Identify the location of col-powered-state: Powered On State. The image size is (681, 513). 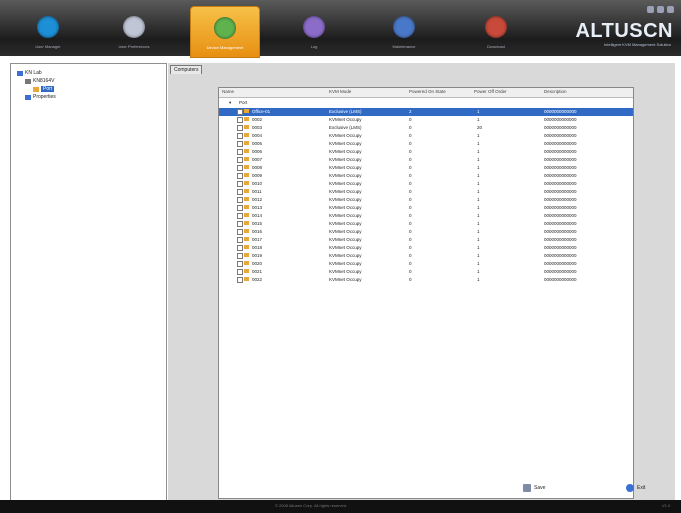
(427, 91).